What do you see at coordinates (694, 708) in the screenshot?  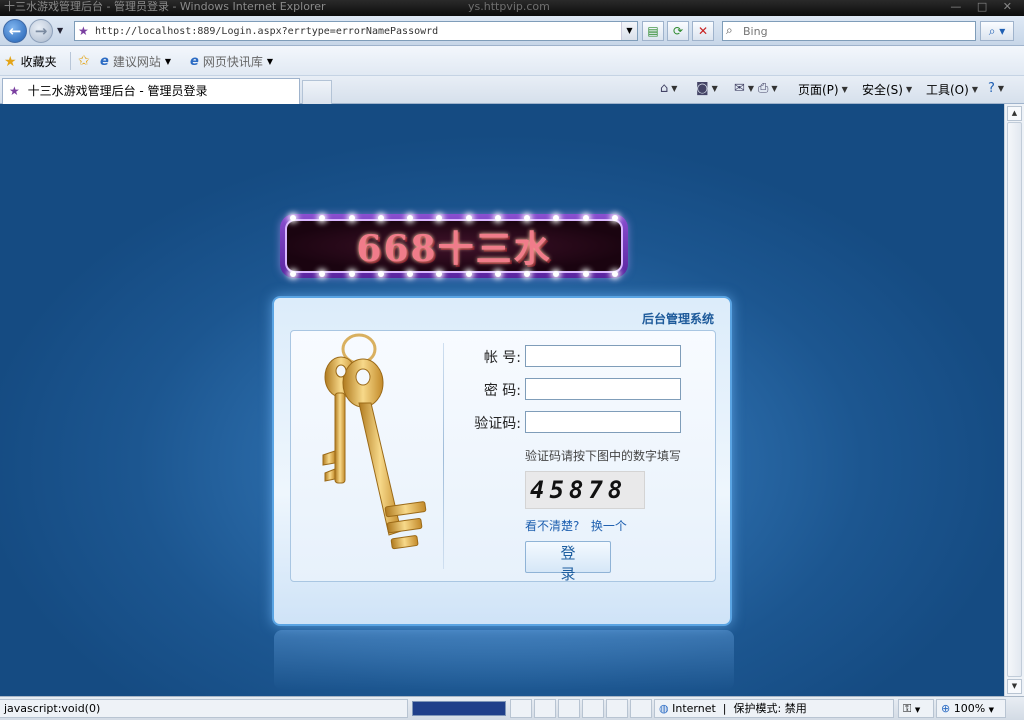 I see `zone-label: Internet` at bounding box center [694, 708].